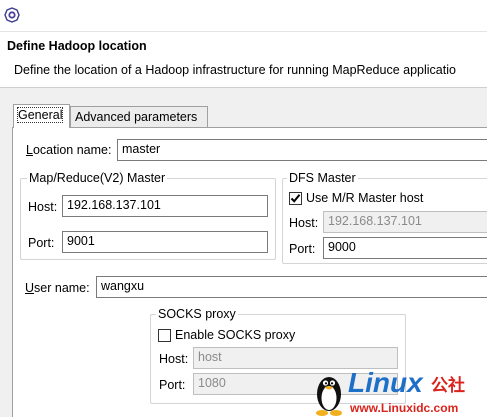 The height and width of the screenshot is (417, 487). I want to click on dfs-host-label: Host:, so click(304, 223).